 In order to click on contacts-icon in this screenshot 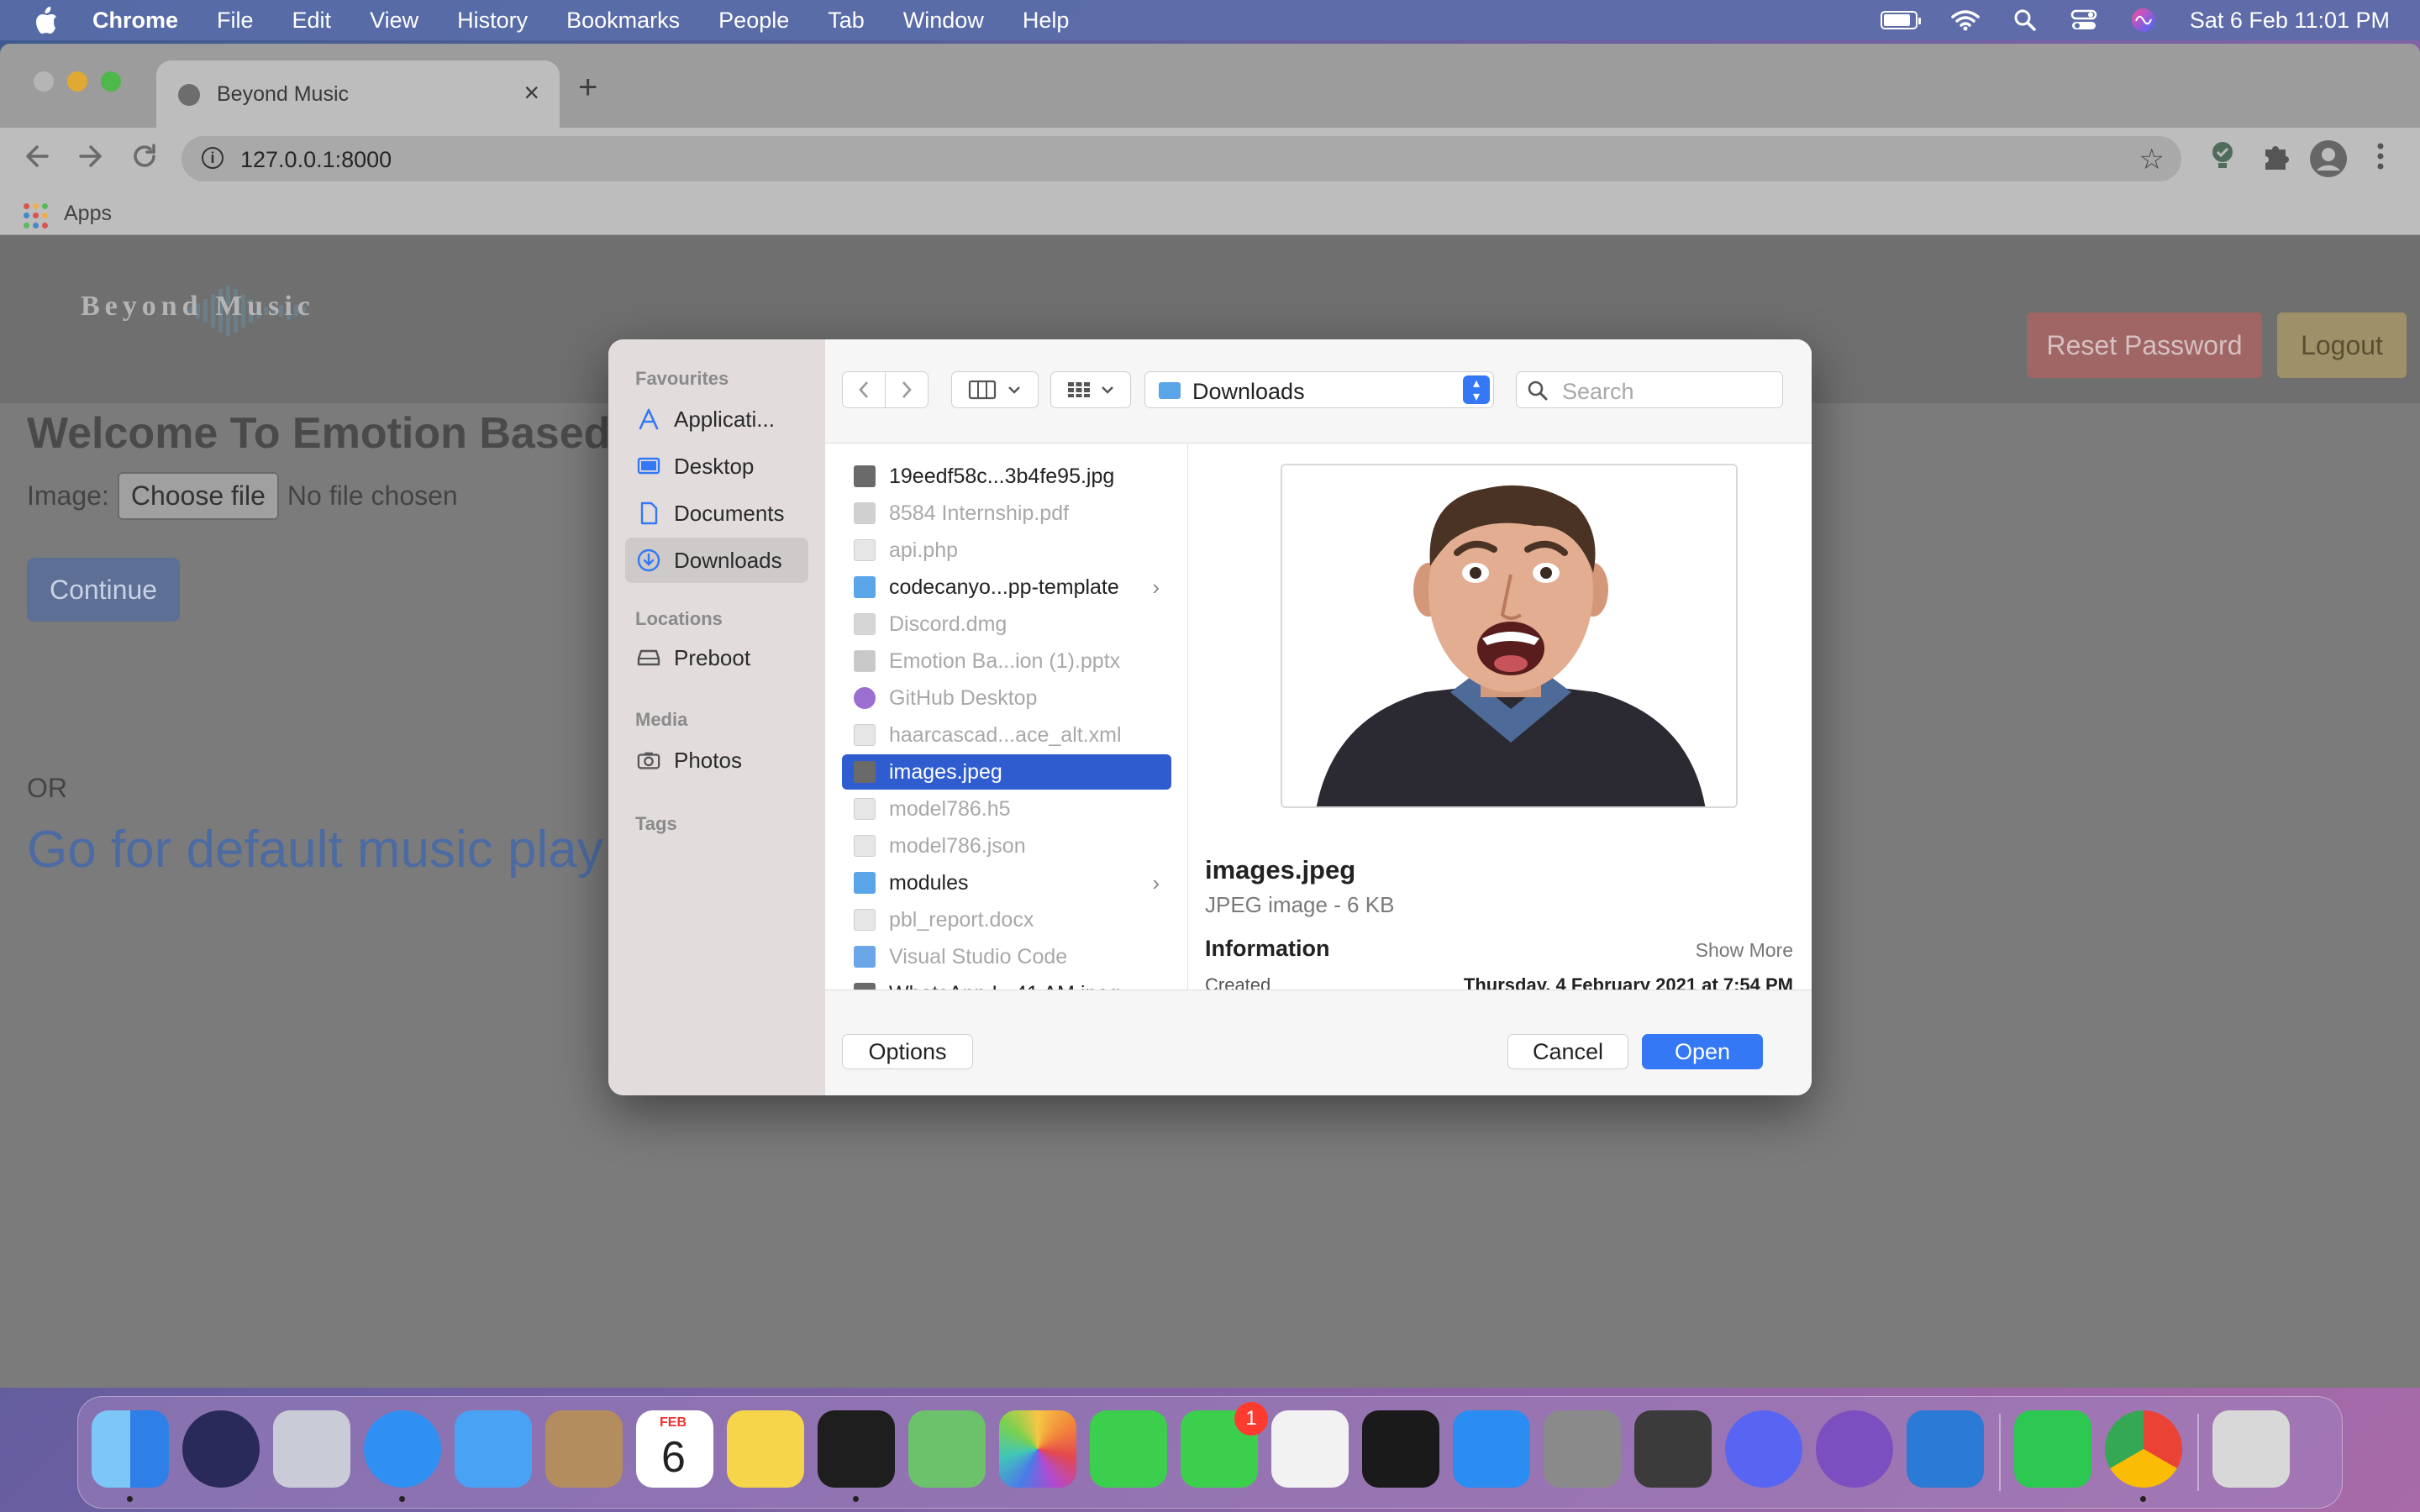, I will do `click(584, 1449)`.